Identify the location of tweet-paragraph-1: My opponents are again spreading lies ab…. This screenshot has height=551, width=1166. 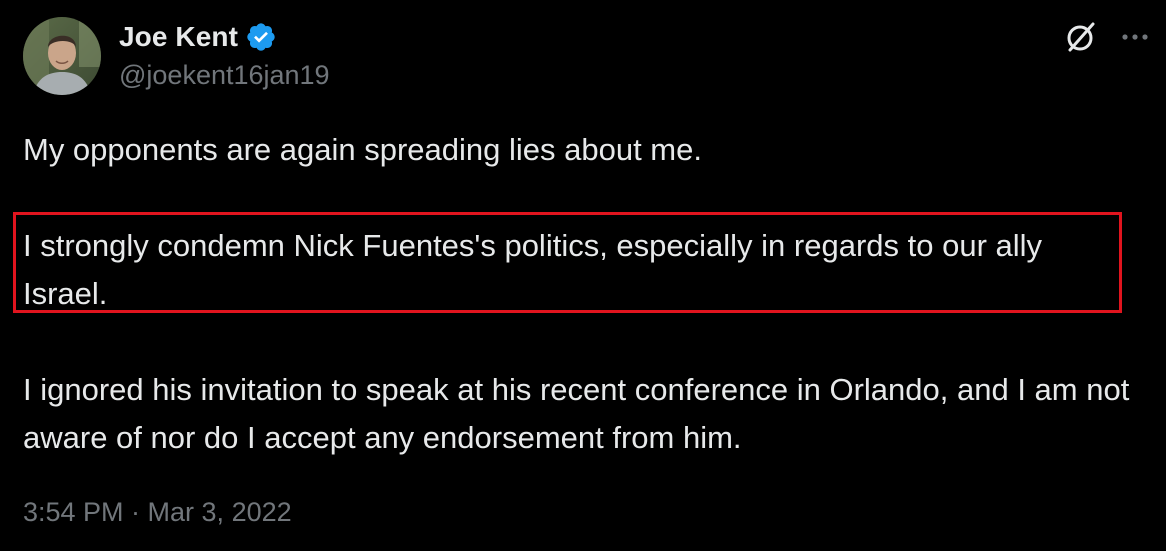
(362, 149).